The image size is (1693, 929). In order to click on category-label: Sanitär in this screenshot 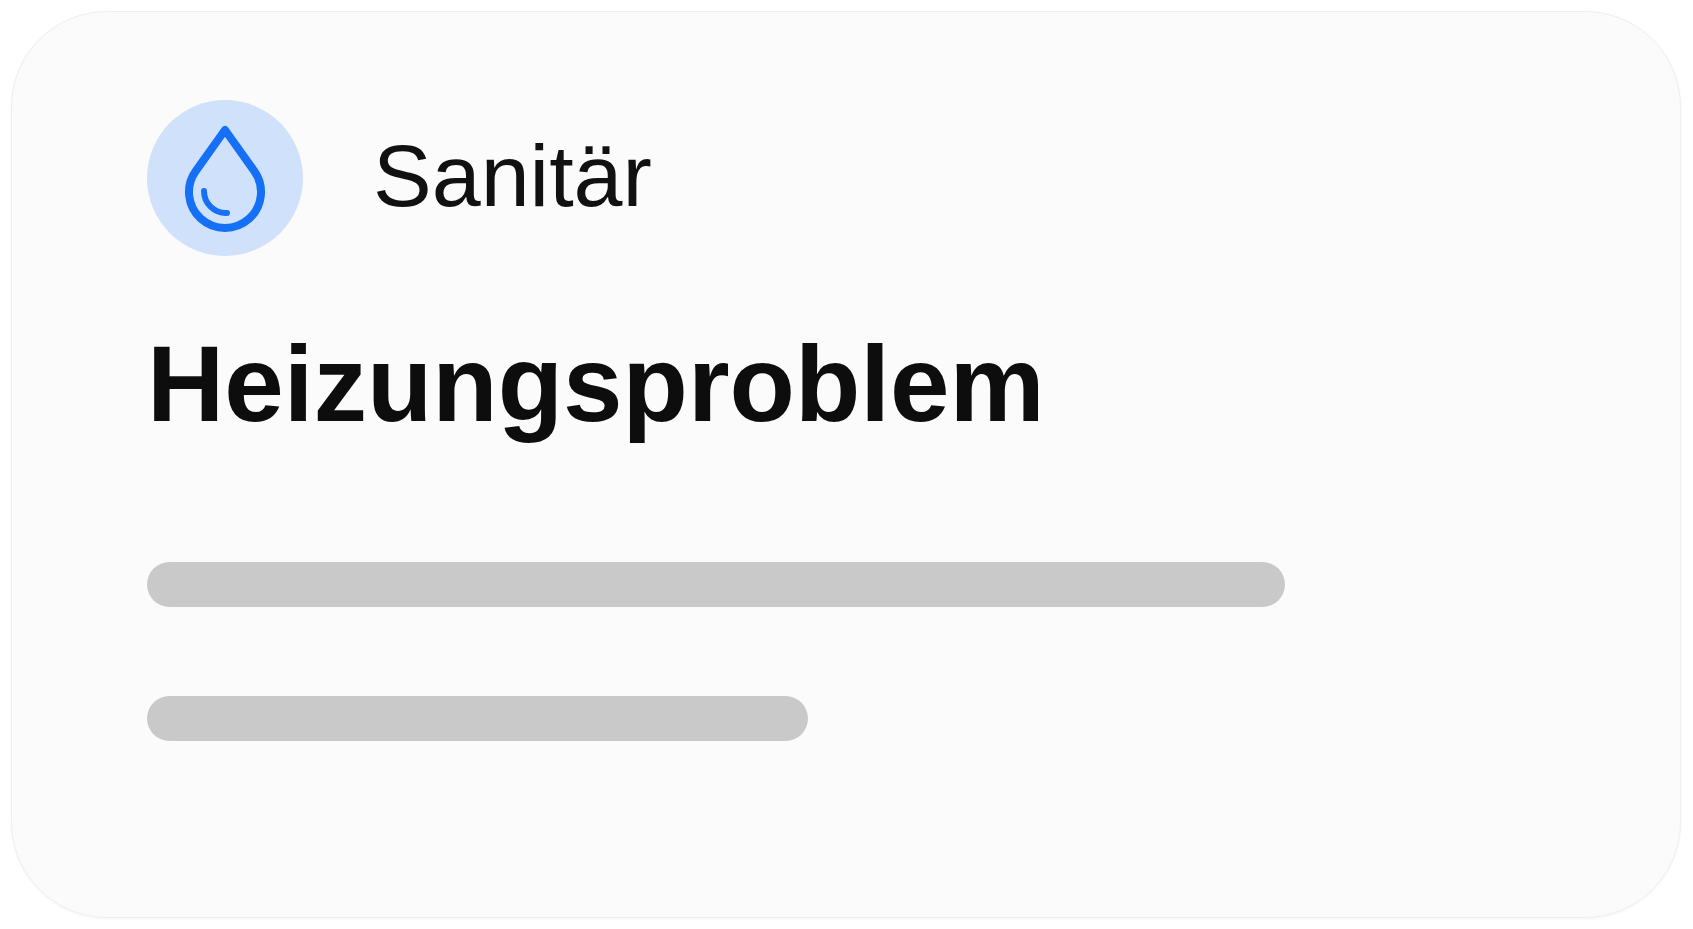, I will do `click(512, 176)`.